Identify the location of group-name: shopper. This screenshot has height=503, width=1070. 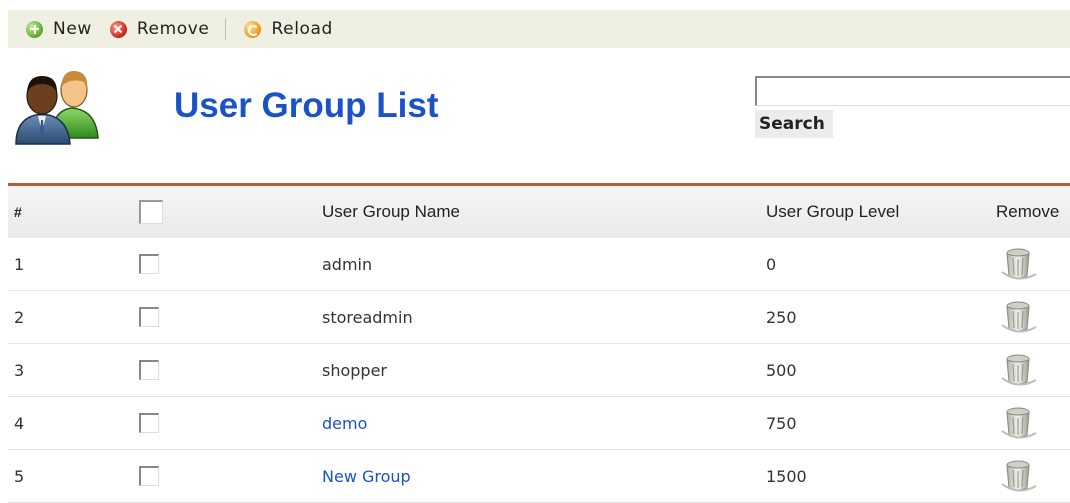
(354, 370).